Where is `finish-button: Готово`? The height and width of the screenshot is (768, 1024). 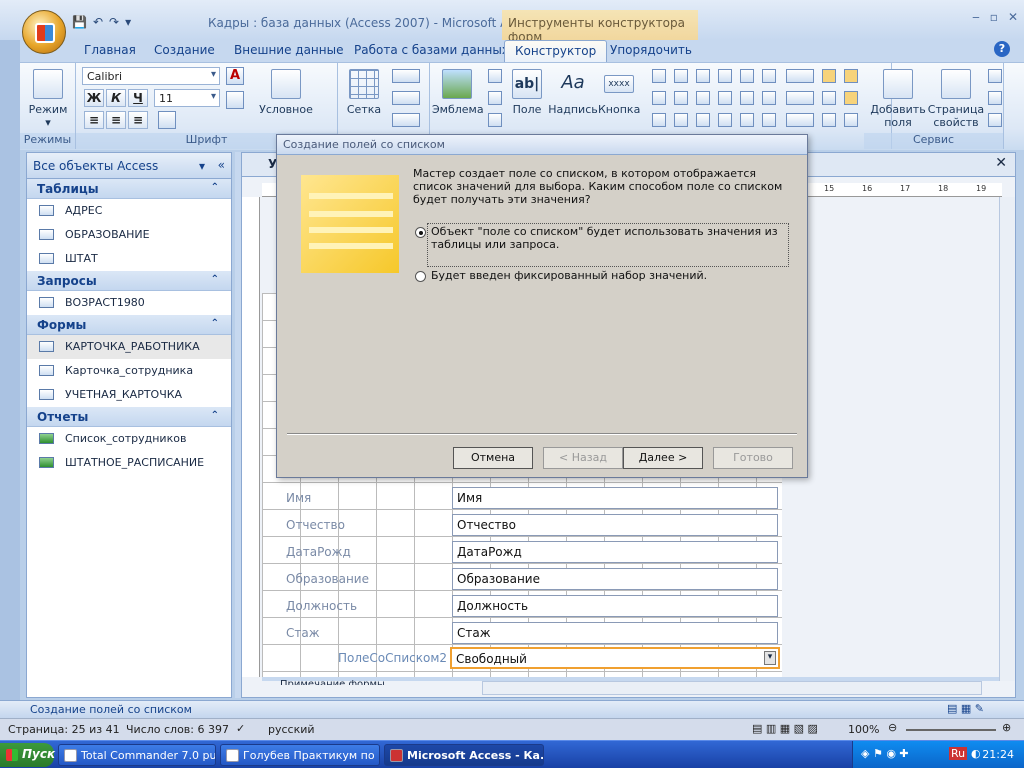
finish-button: Готово is located at coordinates (753, 458).